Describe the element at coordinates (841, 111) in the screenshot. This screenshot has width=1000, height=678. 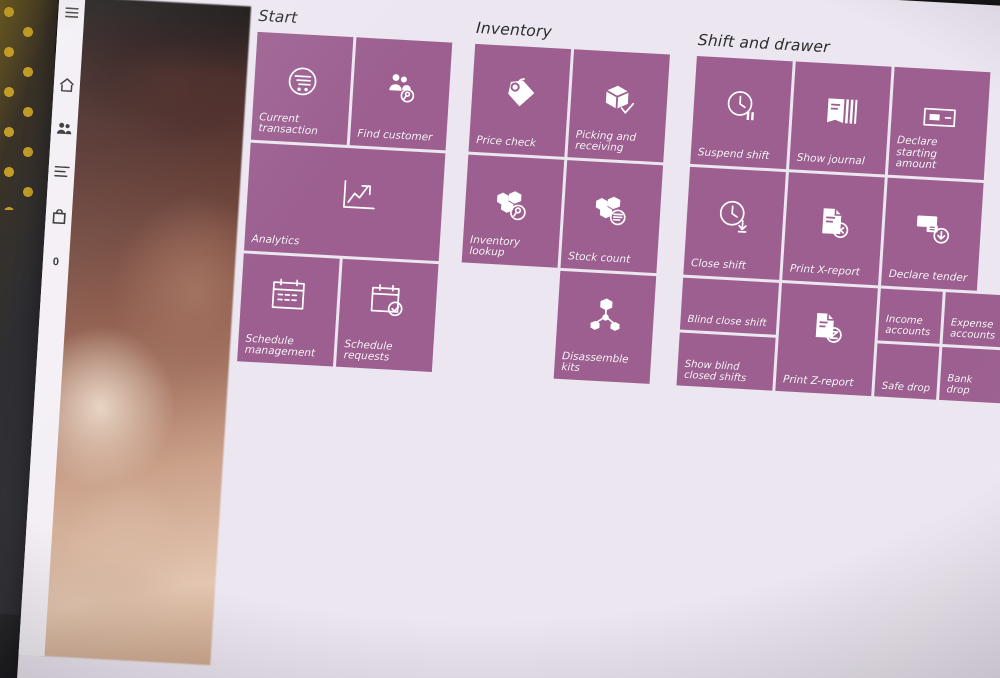
I see `journal-icon` at that location.